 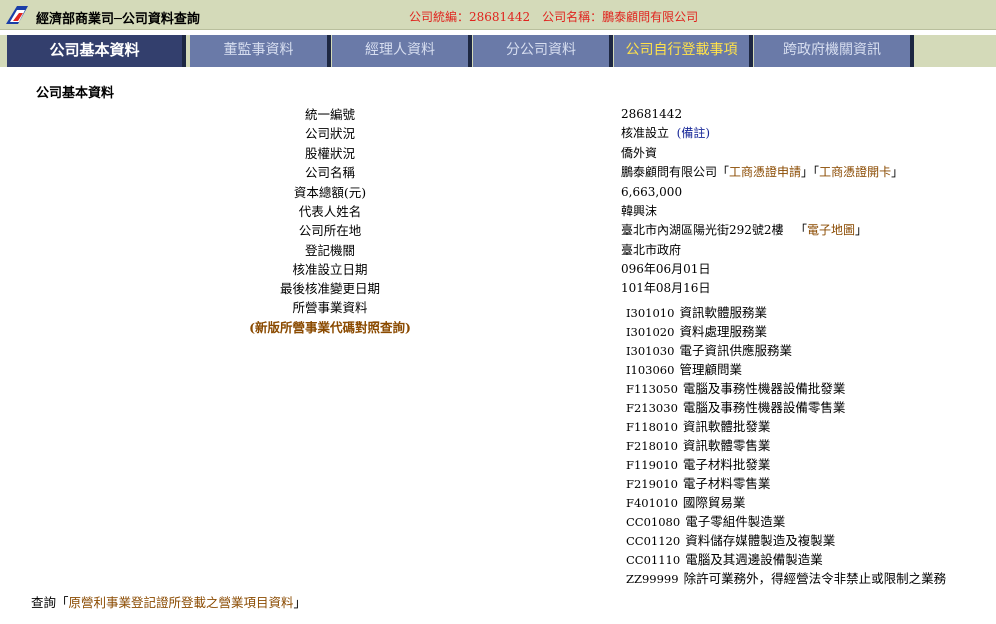 I want to click on business-code: F401010, so click(x=652, y=503).